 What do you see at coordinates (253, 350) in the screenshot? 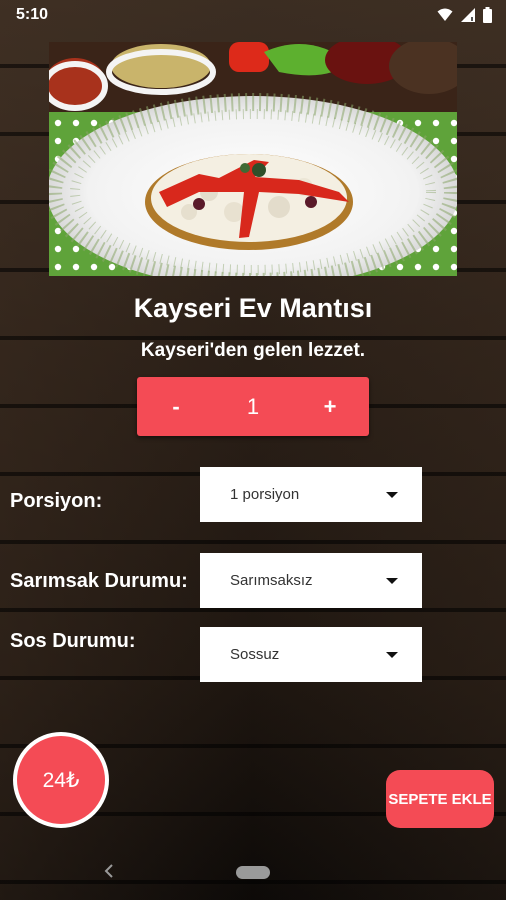
I see `dish-subtitle: Kayseri'den gelen lezzet.` at bounding box center [253, 350].